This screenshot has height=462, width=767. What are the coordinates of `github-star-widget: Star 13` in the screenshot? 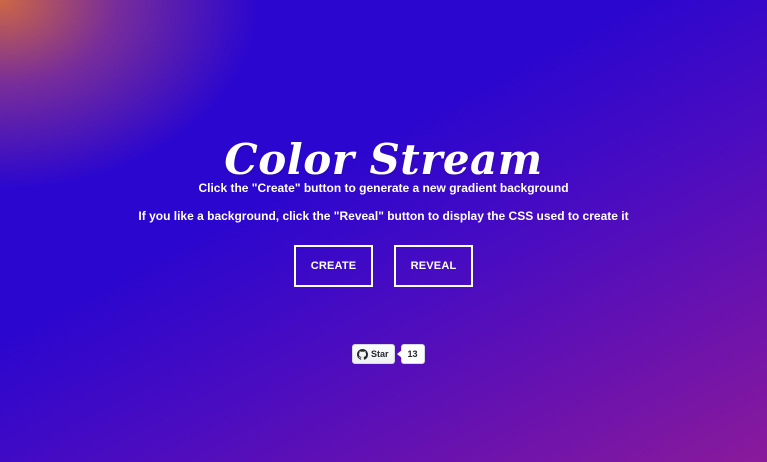 It's located at (388, 354).